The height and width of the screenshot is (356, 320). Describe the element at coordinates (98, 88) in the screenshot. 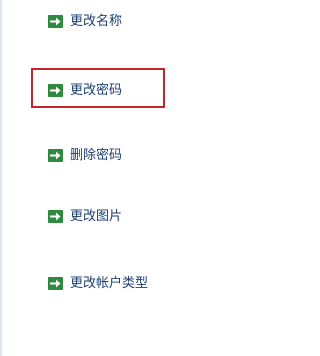

I see `highlight-box` at that location.